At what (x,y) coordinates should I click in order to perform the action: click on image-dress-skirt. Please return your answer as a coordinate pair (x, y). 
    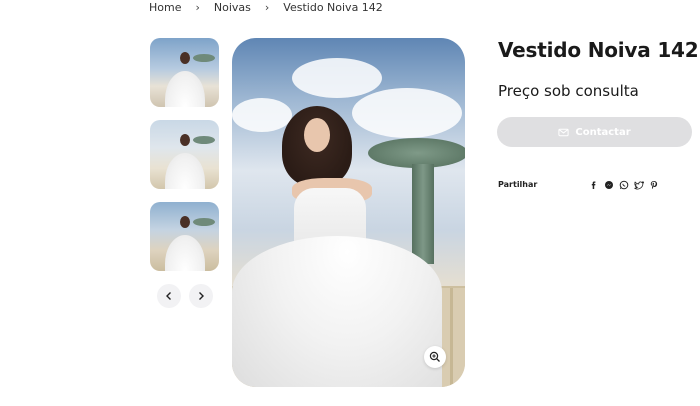
    Looking at the image, I should click on (337, 311).